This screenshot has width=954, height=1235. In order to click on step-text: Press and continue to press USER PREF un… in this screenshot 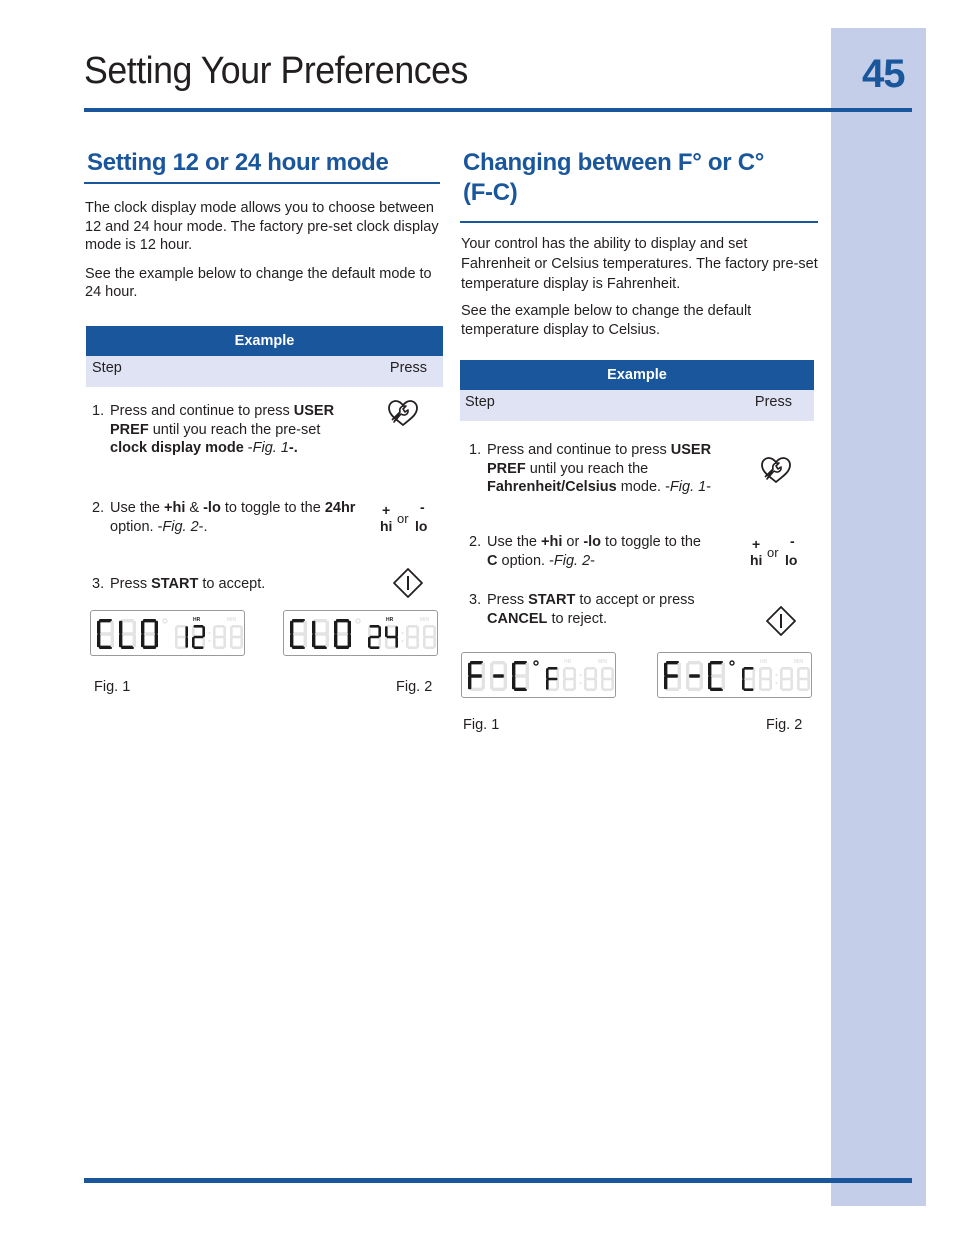, I will do `click(599, 469)`.